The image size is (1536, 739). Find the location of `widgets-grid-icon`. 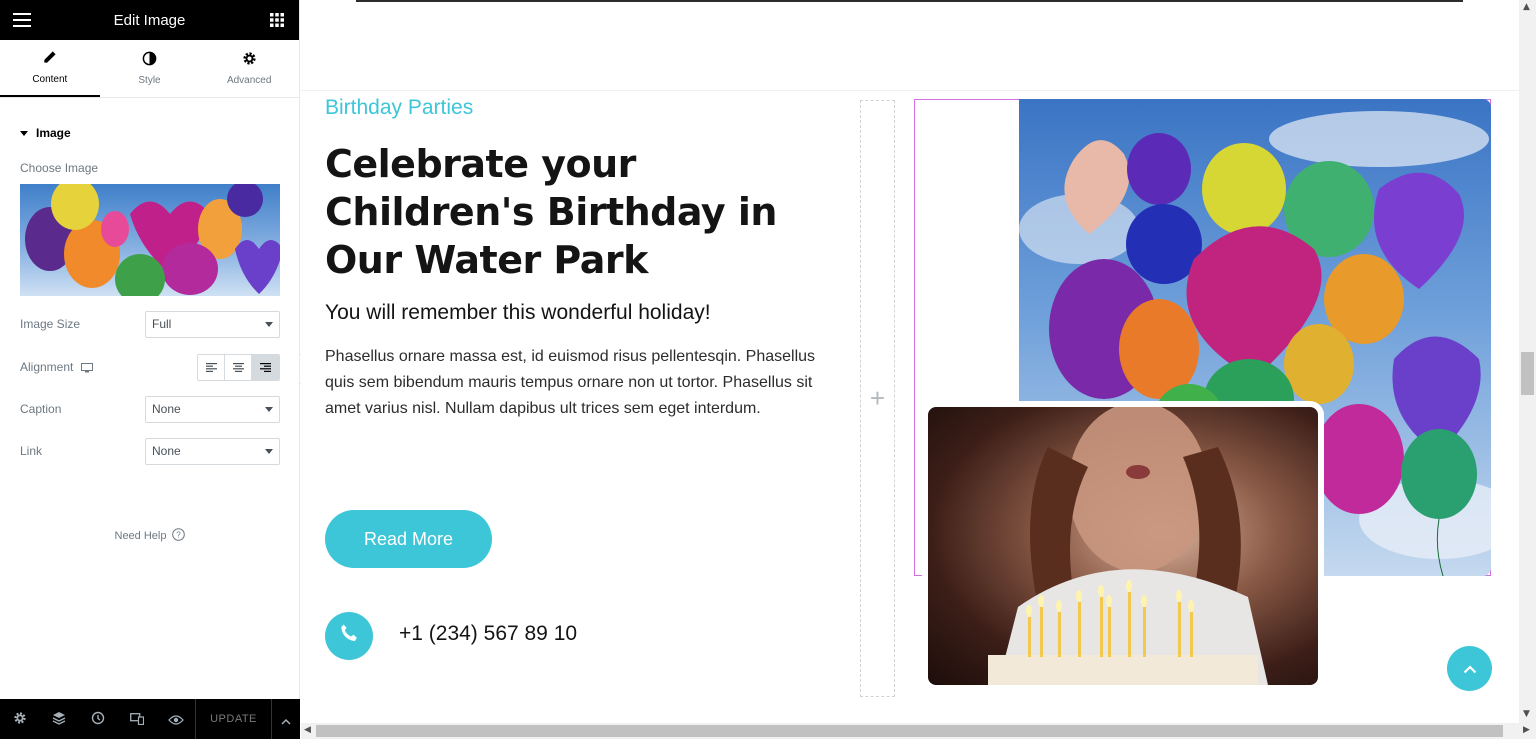

widgets-grid-icon is located at coordinates (277, 20).